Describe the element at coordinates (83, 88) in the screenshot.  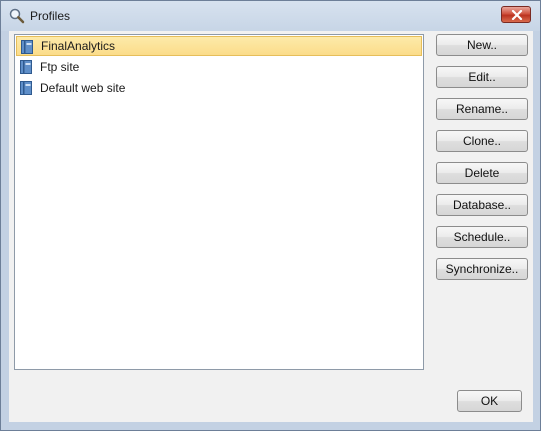
I see `list-item-label: Default web site` at that location.